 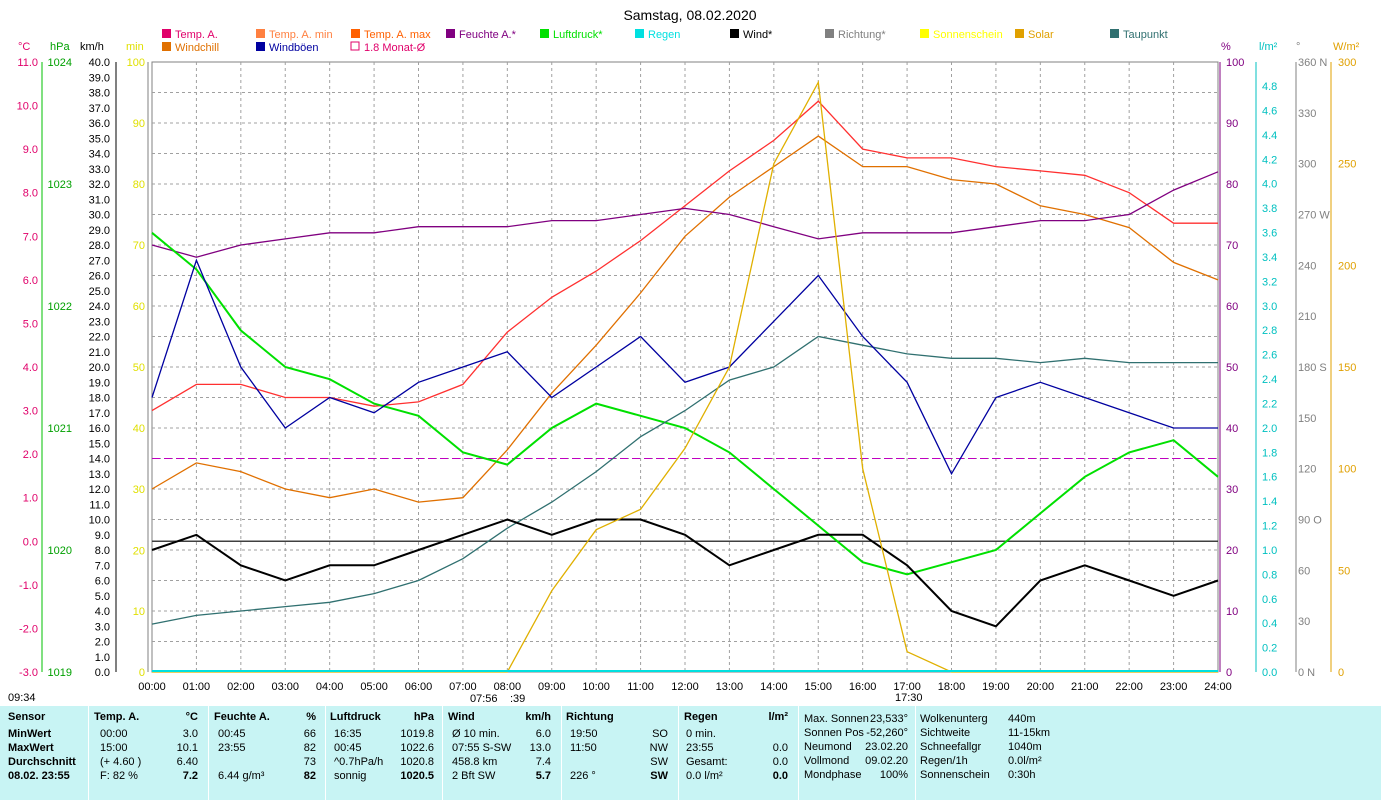 What do you see at coordinates (1310, 521) in the screenshot?
I see `tick-deg: 90 O` at bounding box center [1310, 521].